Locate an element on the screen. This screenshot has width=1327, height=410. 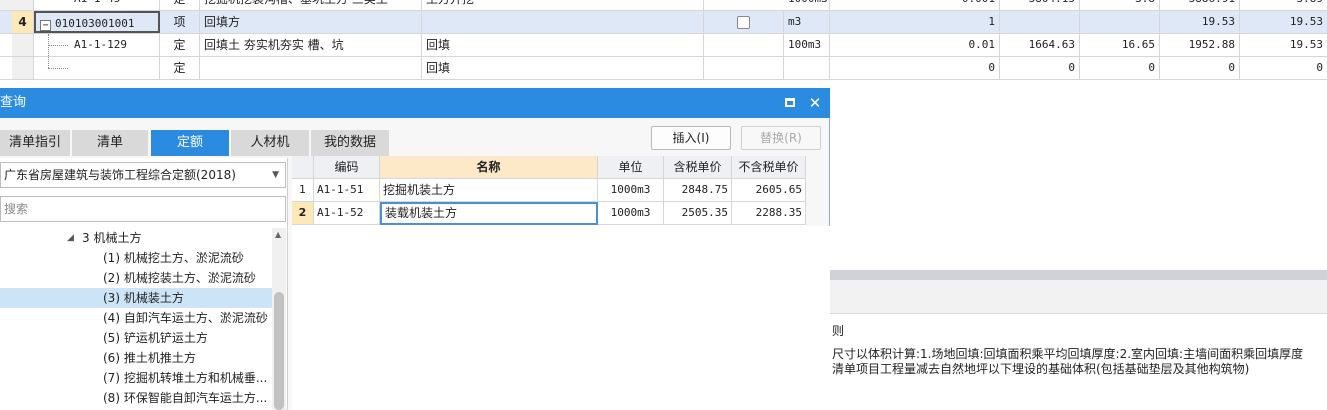
tab-quota: 定额 is located at coordinates (190, 143).